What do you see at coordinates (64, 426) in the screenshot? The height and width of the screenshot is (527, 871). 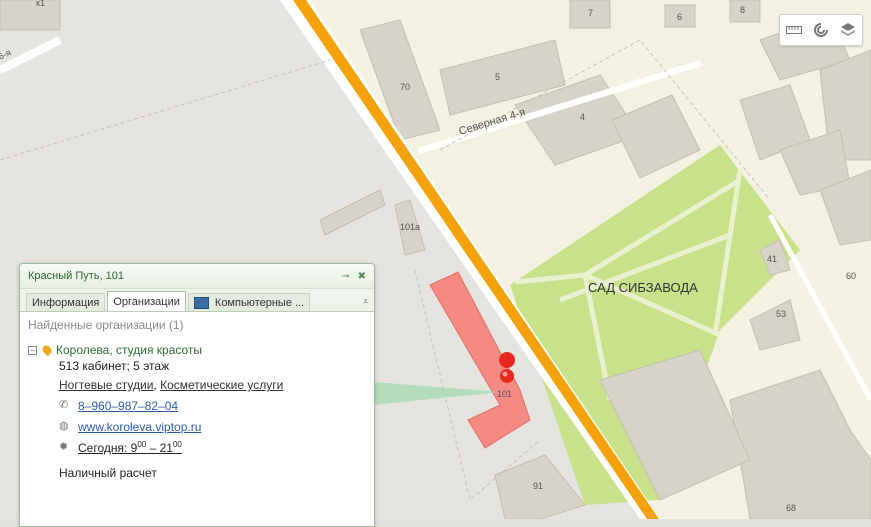 I see `globe-icon: ◍` at bounding box center [64, 426].